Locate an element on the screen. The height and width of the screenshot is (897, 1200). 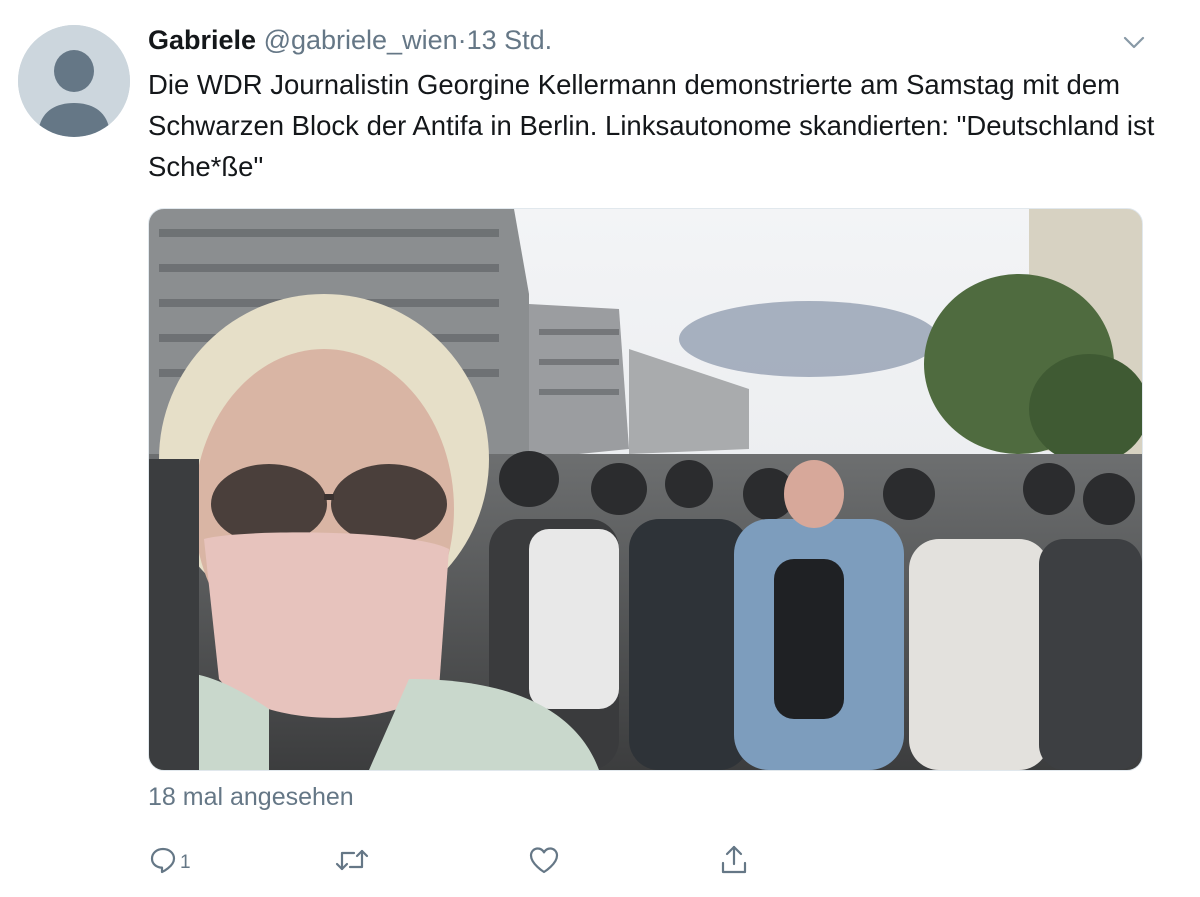
share-icon is located at coordinates (734, 859).